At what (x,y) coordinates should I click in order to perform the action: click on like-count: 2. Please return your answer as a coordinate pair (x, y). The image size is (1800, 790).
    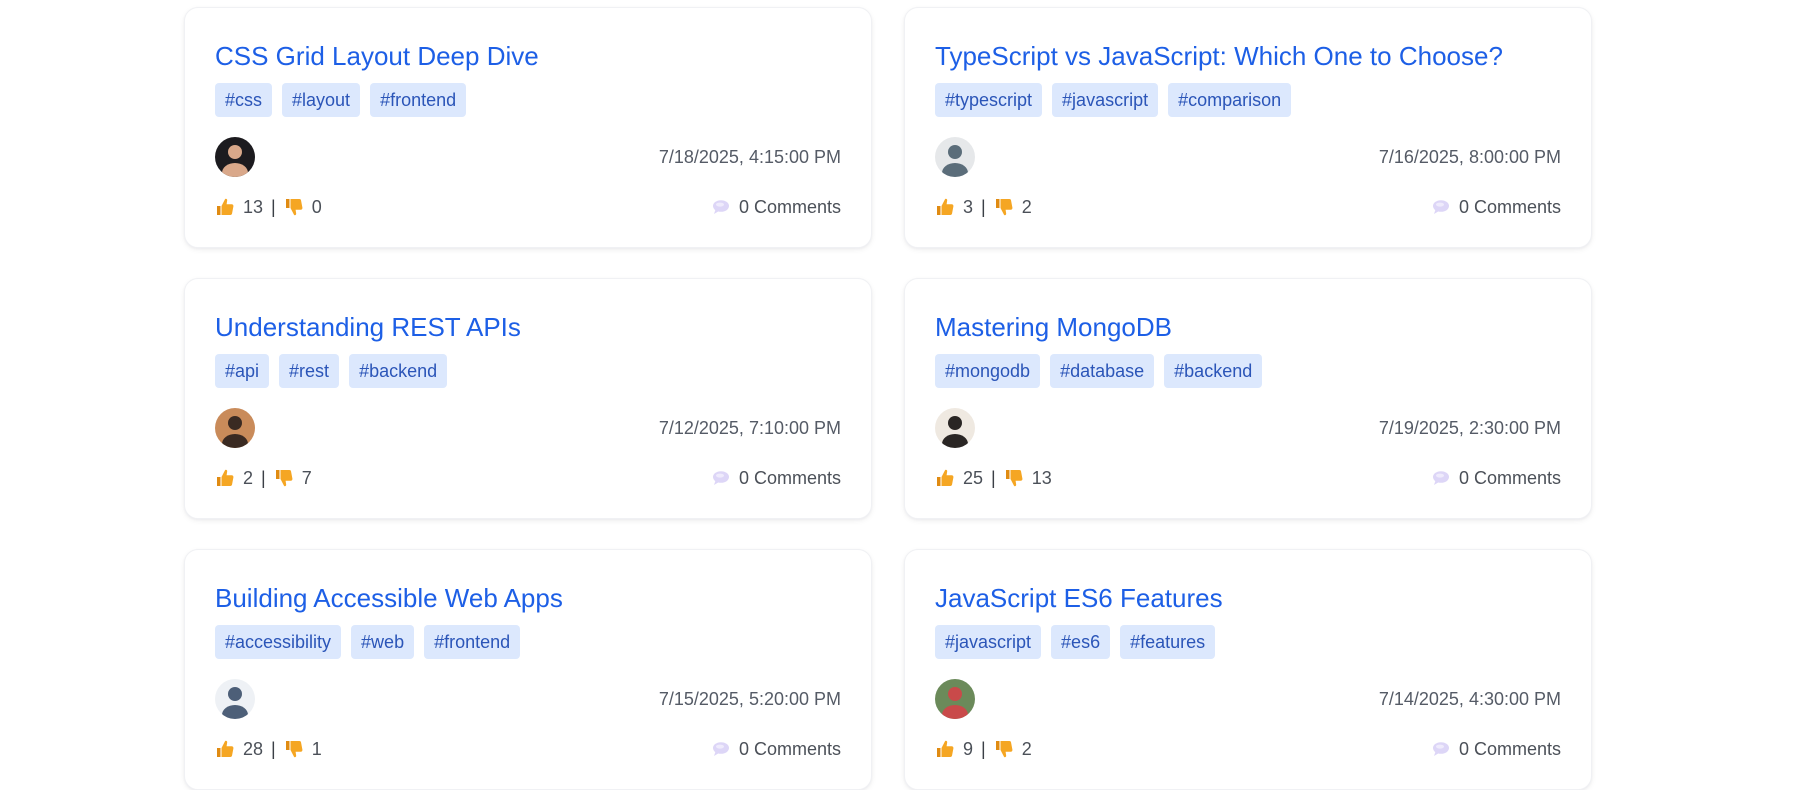
    Looking at the image, I should click on (248, 477).